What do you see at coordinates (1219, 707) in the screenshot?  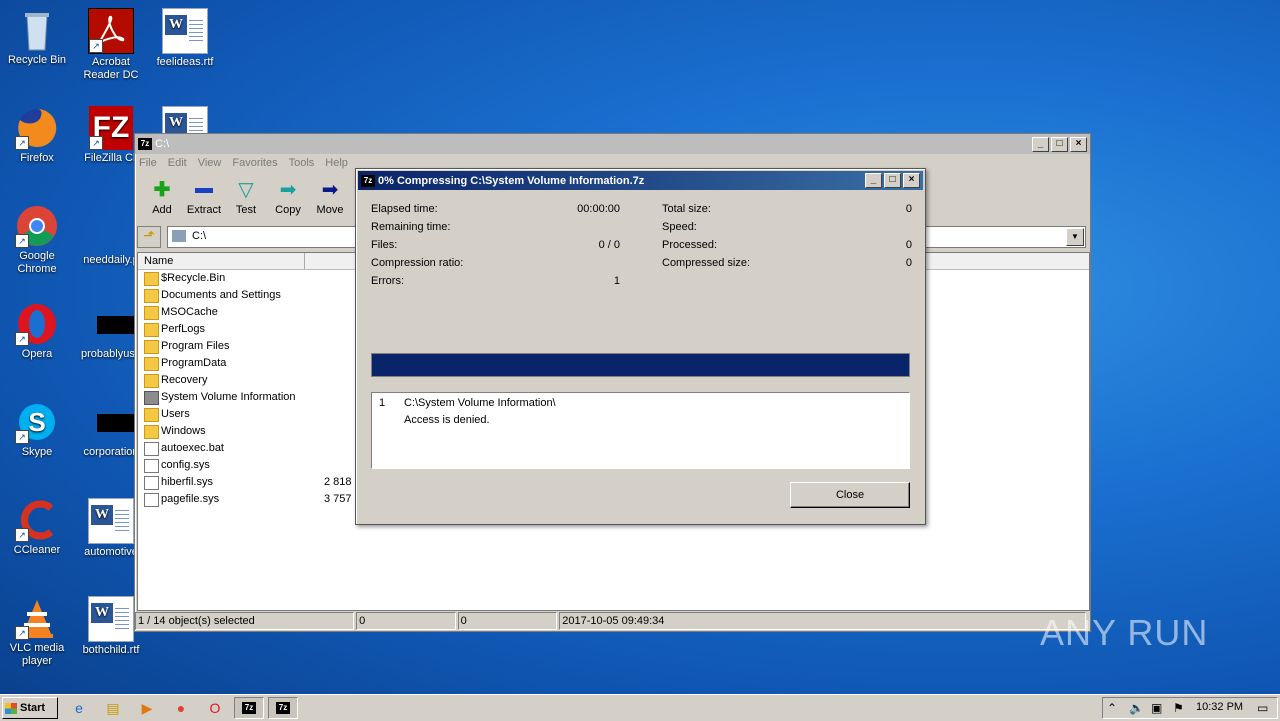 I see `clock: 10:32 PM` at bounding box center [1219, 707].